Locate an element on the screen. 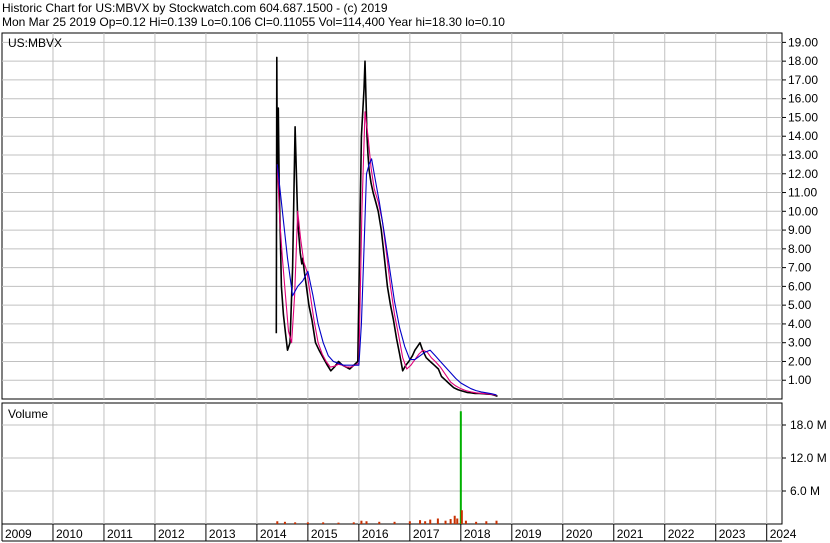  price-panel-title: US:MBVX is located at coordinates (35, 43).